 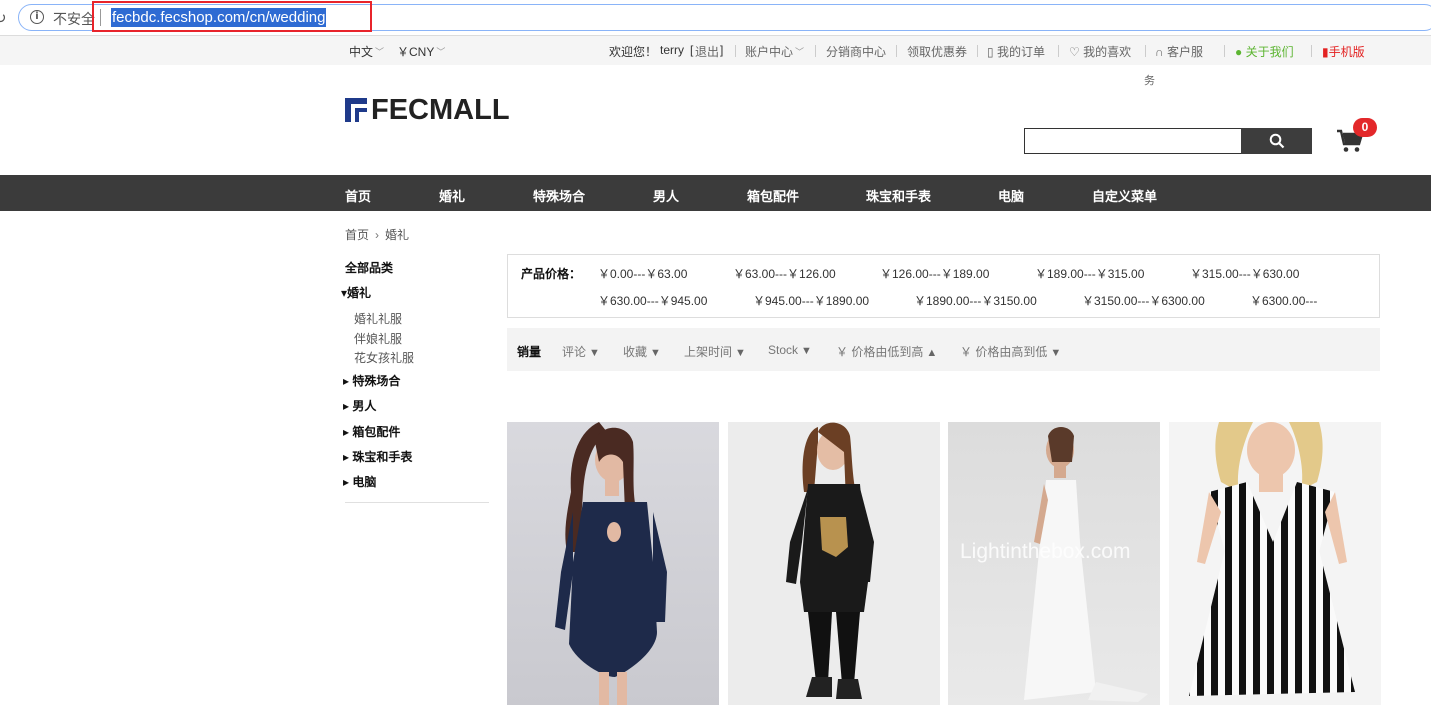 What do you see at coordinates (652, 300) in the screenshot?
I see `price-range-option: ￥630.00---￥945.00` at bounding box center [652, 300].